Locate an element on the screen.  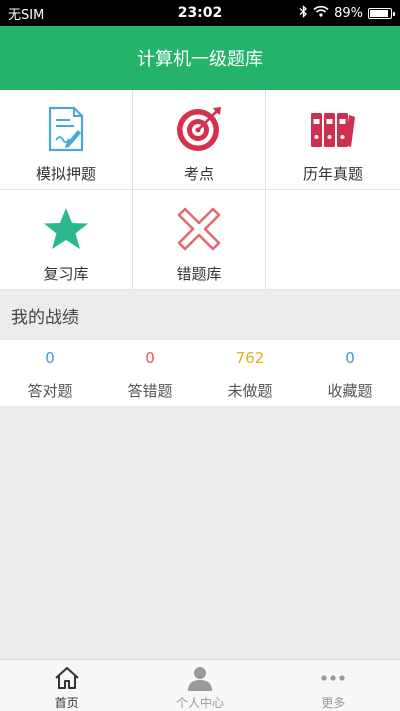
grid-item-mock-exam: 模拟押题 is located at coordinates (66, 140).